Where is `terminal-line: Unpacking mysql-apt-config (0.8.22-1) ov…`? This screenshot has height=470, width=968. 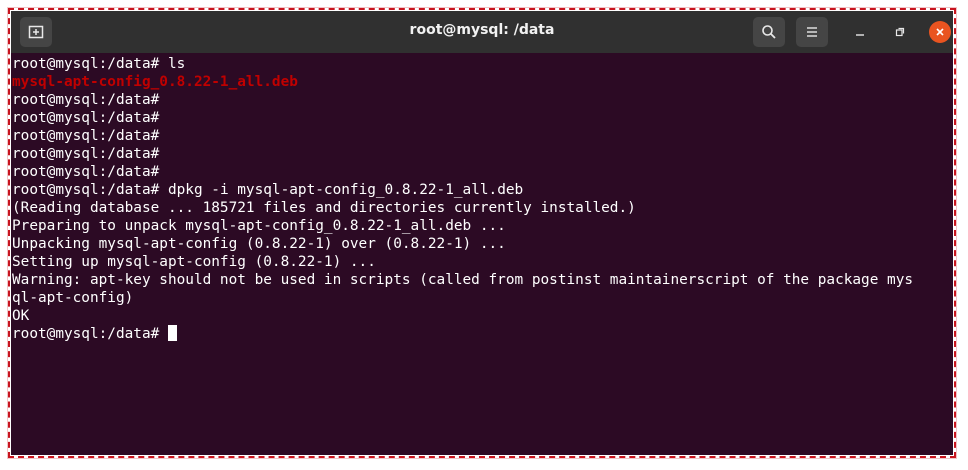 terminal-line: Unpacking mysql-apt-config (0.8.22-1) ov… is located at coordinates (482, 244).